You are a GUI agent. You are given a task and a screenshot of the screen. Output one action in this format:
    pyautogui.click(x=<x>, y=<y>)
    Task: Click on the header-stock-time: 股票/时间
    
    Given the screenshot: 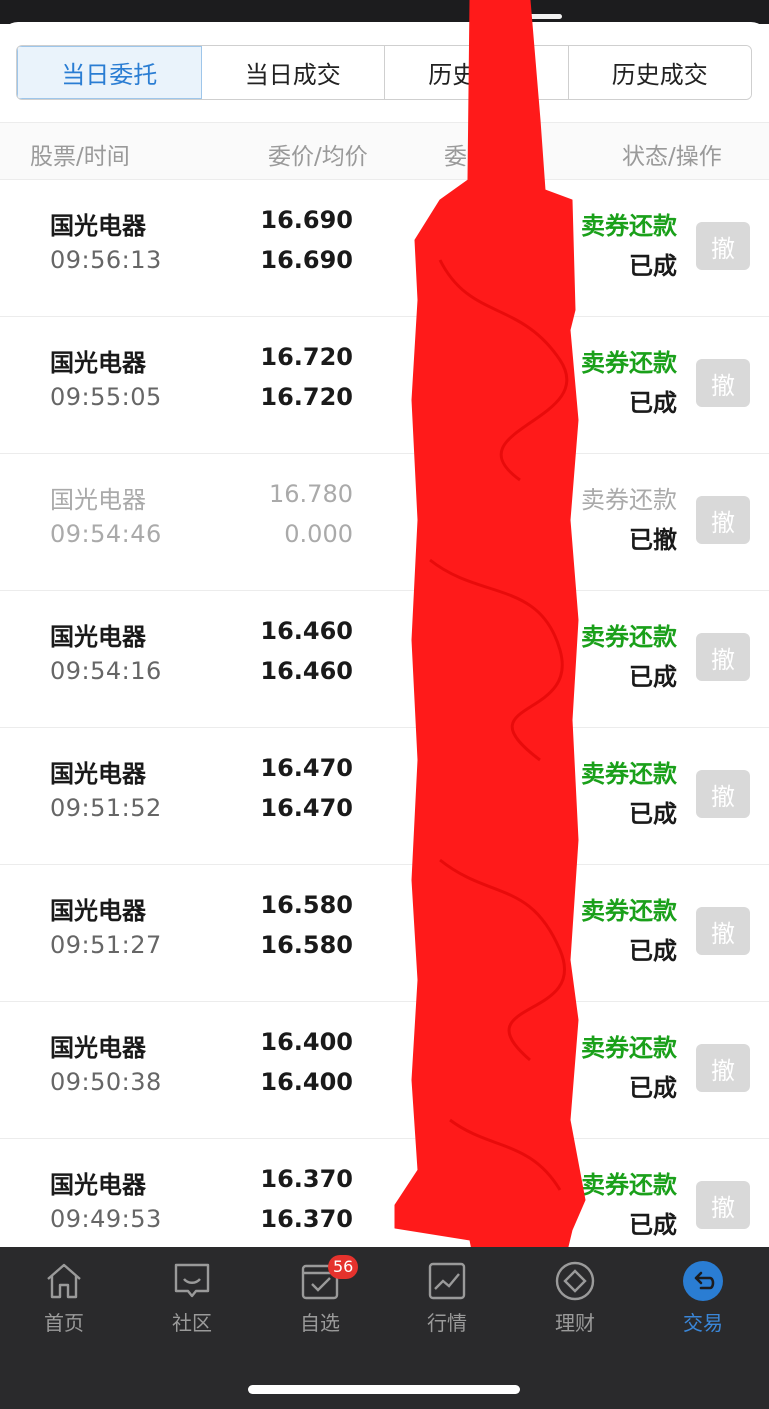 What is the action you would take?
    pyautogui.click(x=80, y=157)
    